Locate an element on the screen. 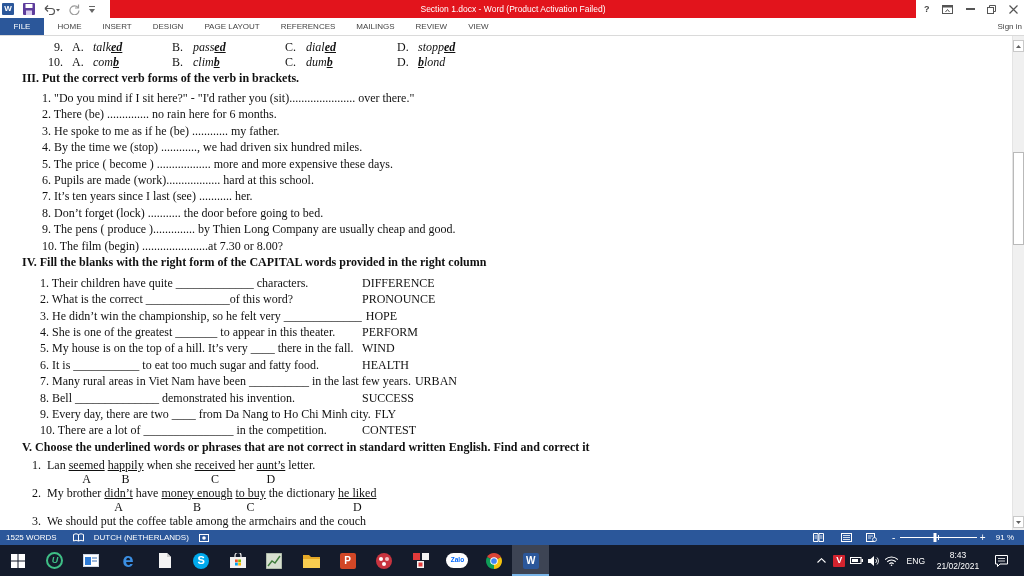  speaker-icon is located at coordinates (874, 560).